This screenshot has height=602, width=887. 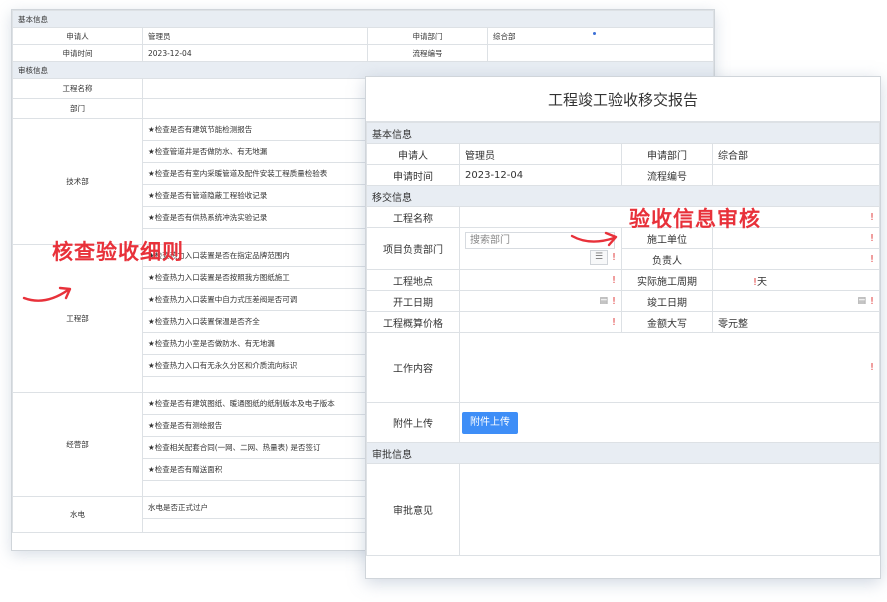 I want to click on attach-label: 附件上传, so click(x=413, y=422).